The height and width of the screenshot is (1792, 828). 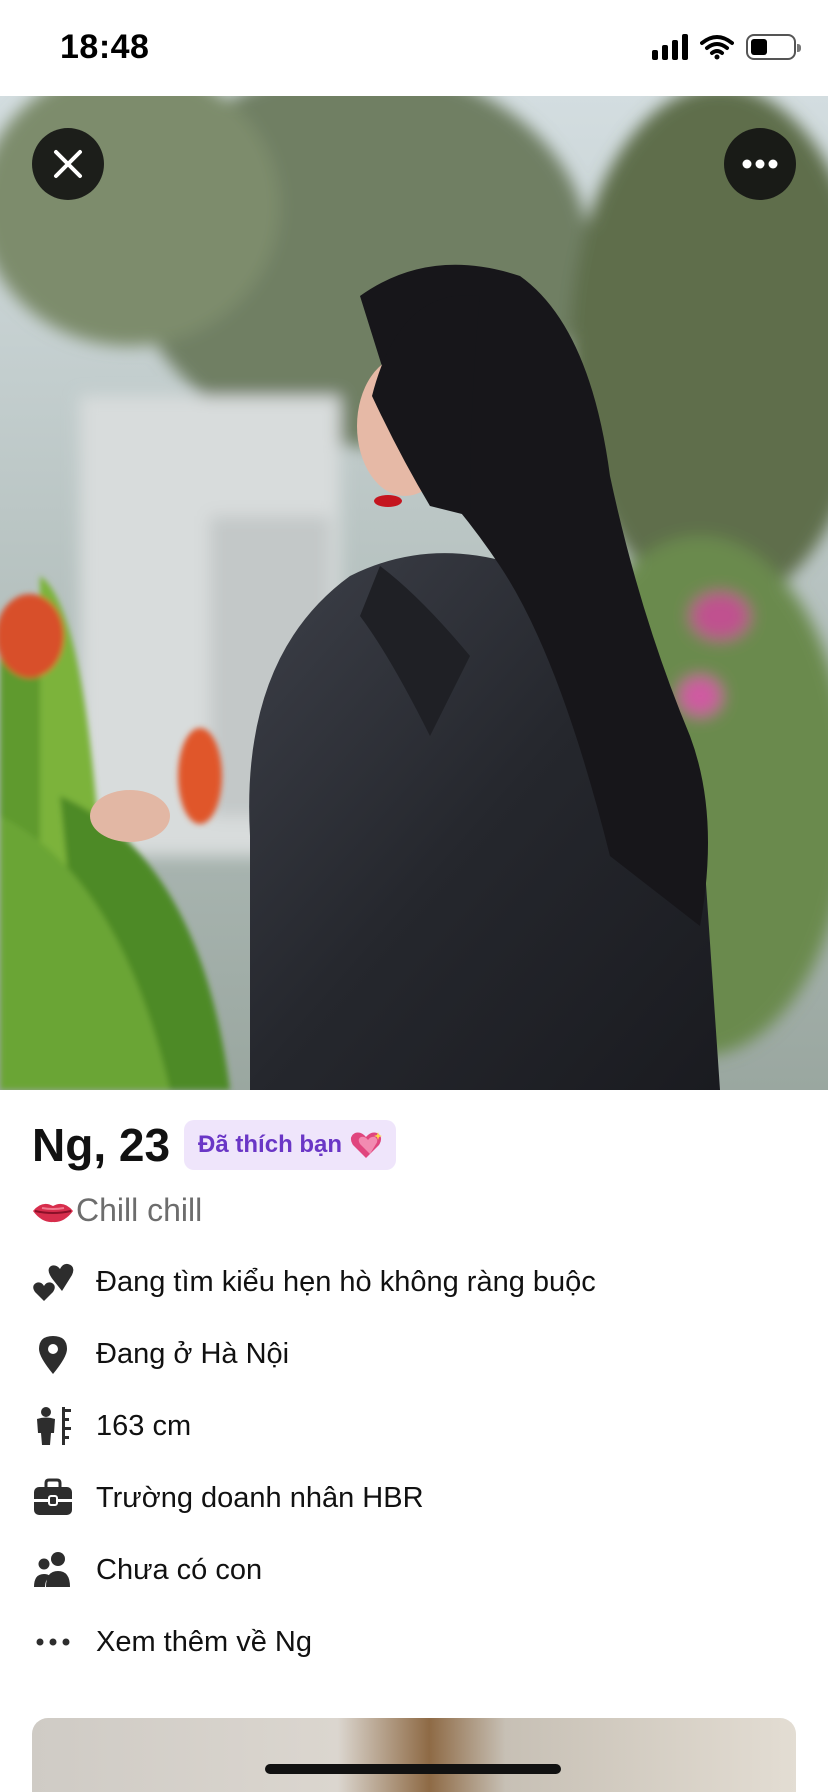 I want to click on profile-name-age: Ng, 23, so click(x=101, y=1145).